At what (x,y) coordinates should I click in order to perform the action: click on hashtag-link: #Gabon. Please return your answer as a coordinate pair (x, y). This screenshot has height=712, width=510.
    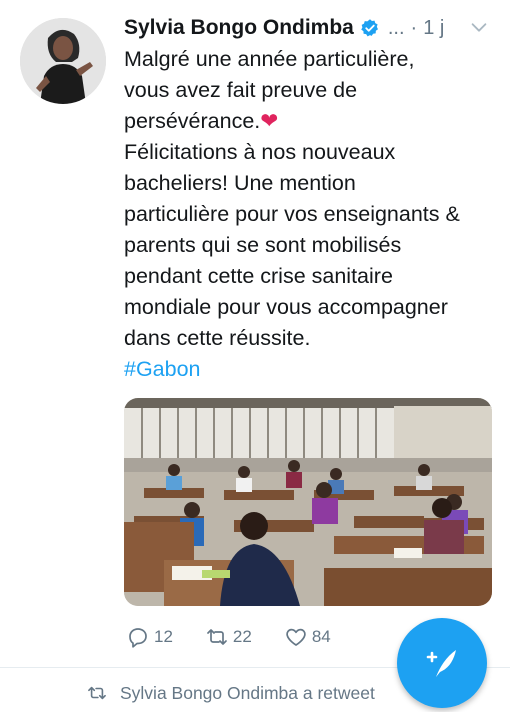
    Looking at the image, I should click on (310, 369).